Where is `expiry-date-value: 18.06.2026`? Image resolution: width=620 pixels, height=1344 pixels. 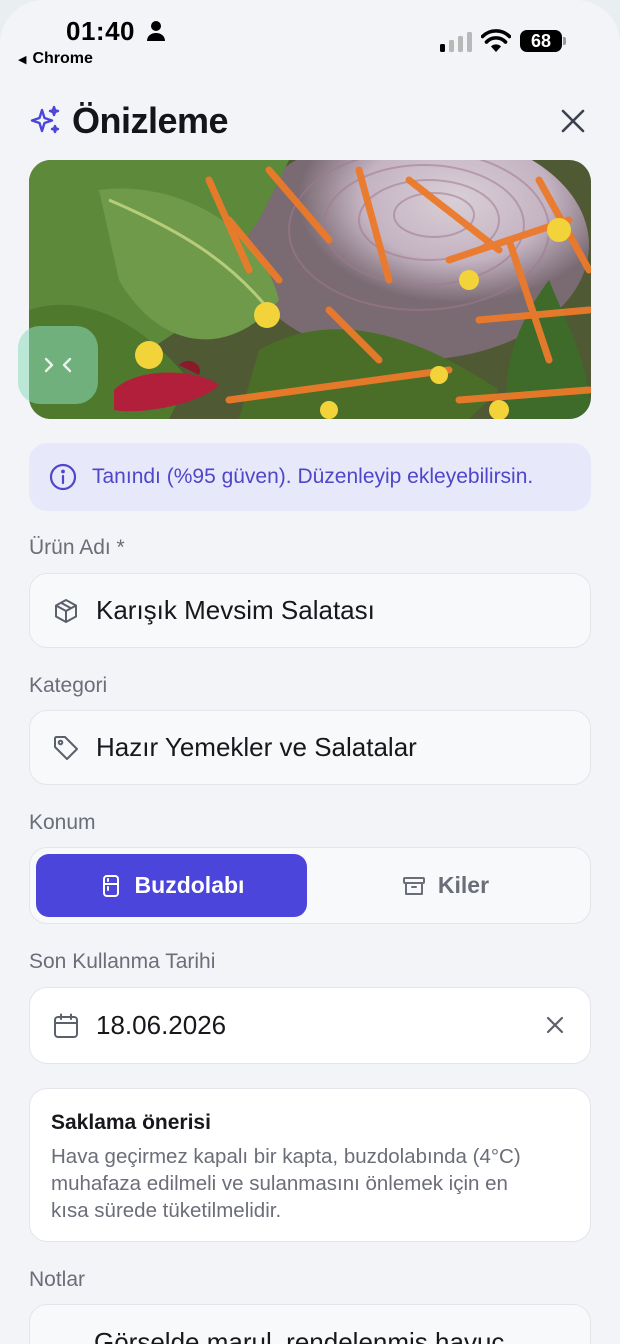 expiry-date-value: 18.06.2026 is located at coordinates (161, 1025).